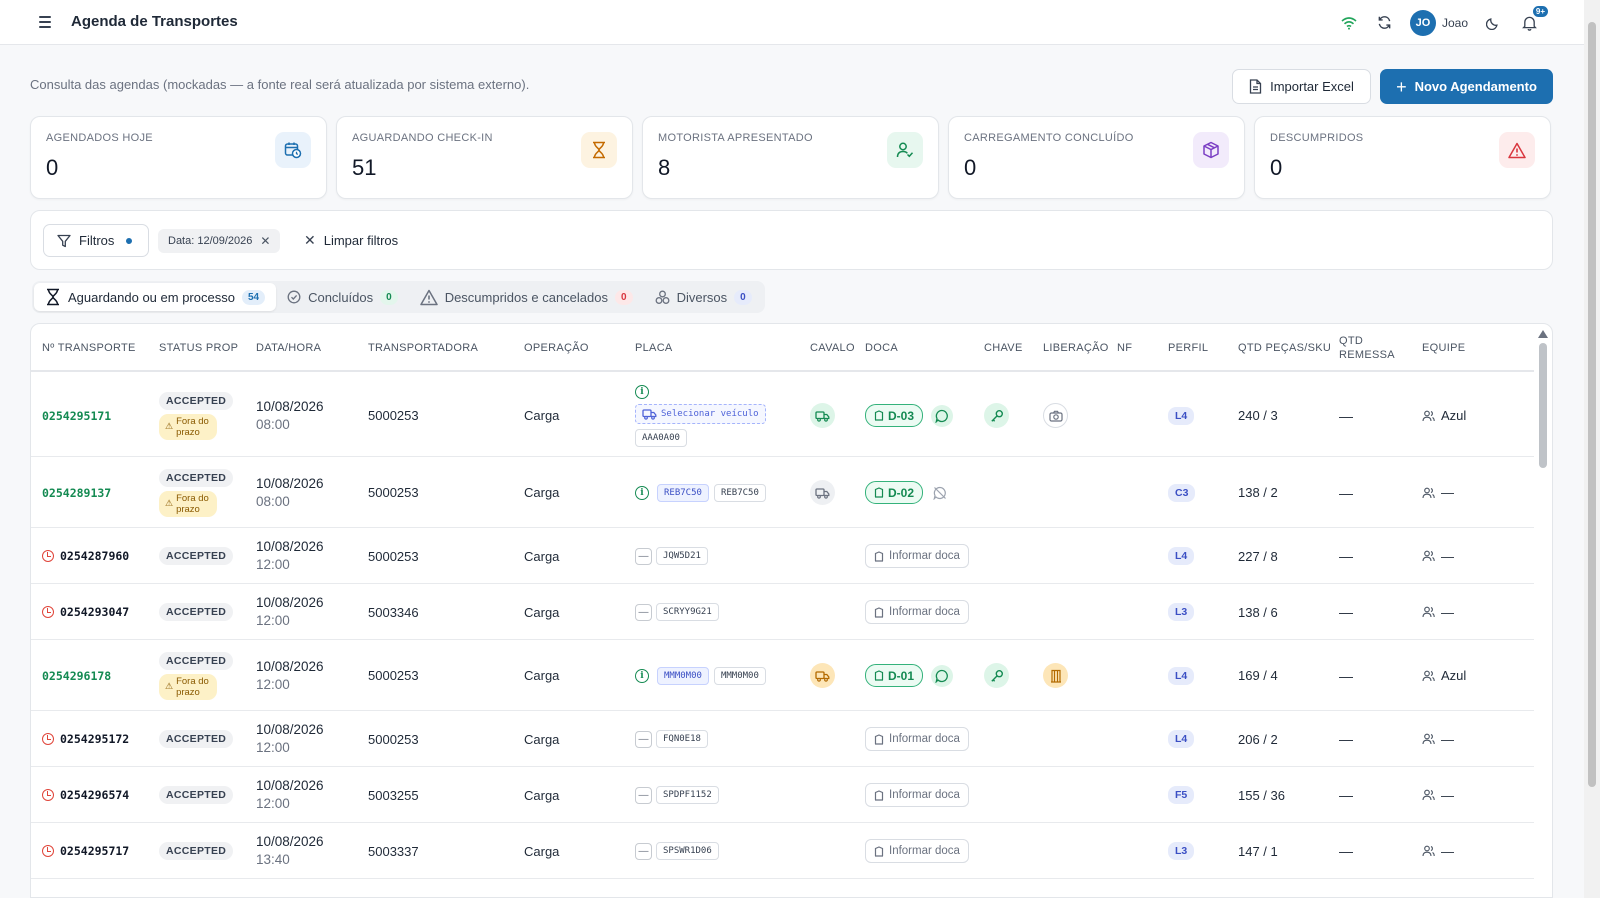 The image size is (1600, 898). What do you see at coordinates (342, 297) in the screenshot?
I see `tab-1: Concluídos 0` at bounding box center [342, 297].